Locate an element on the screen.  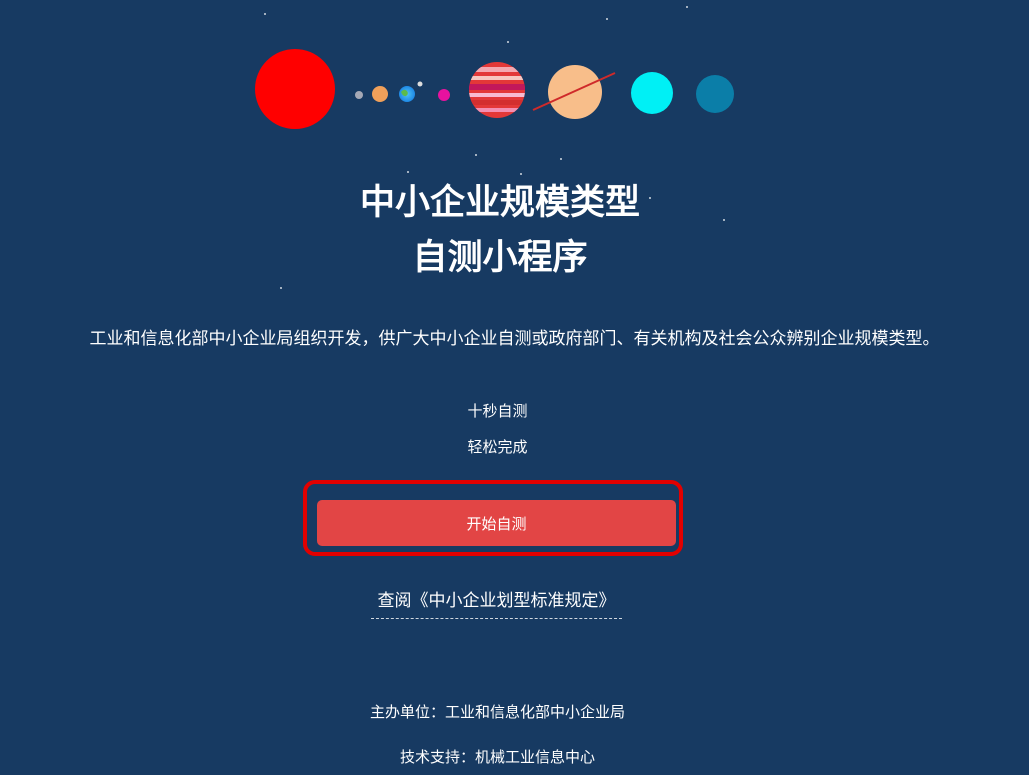
page-title-line2: 自测小程序 is located at coordinates (500, 258).